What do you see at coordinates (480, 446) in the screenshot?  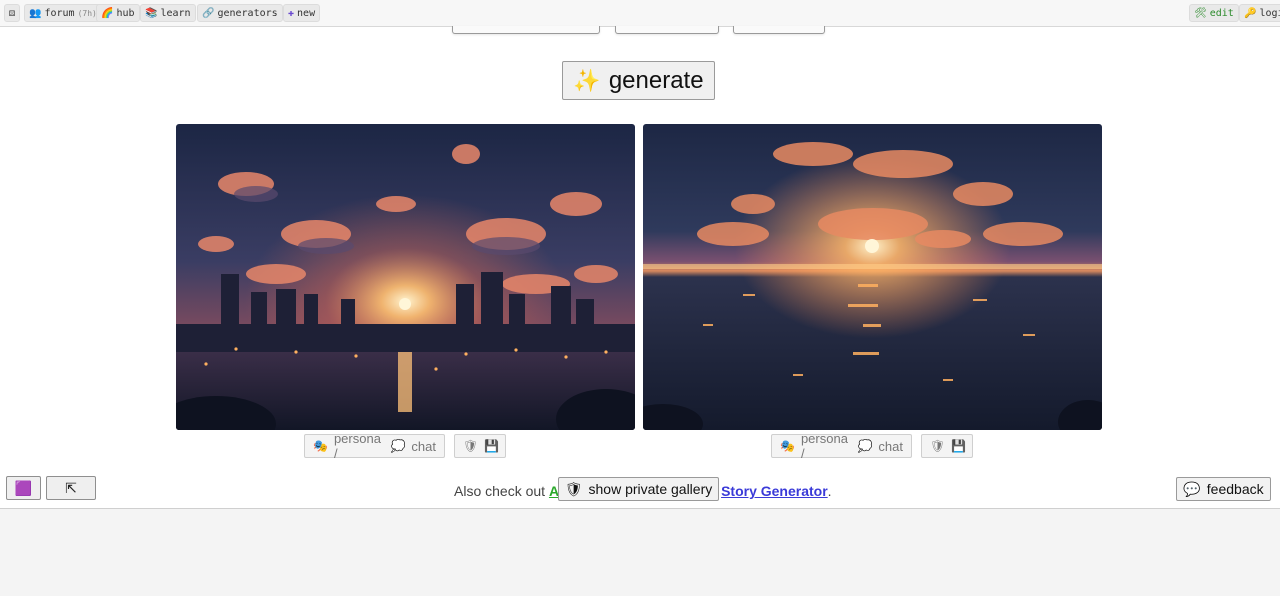 I see `save-private-button-1: 🛡 💾` at bounding box center [480, 446].